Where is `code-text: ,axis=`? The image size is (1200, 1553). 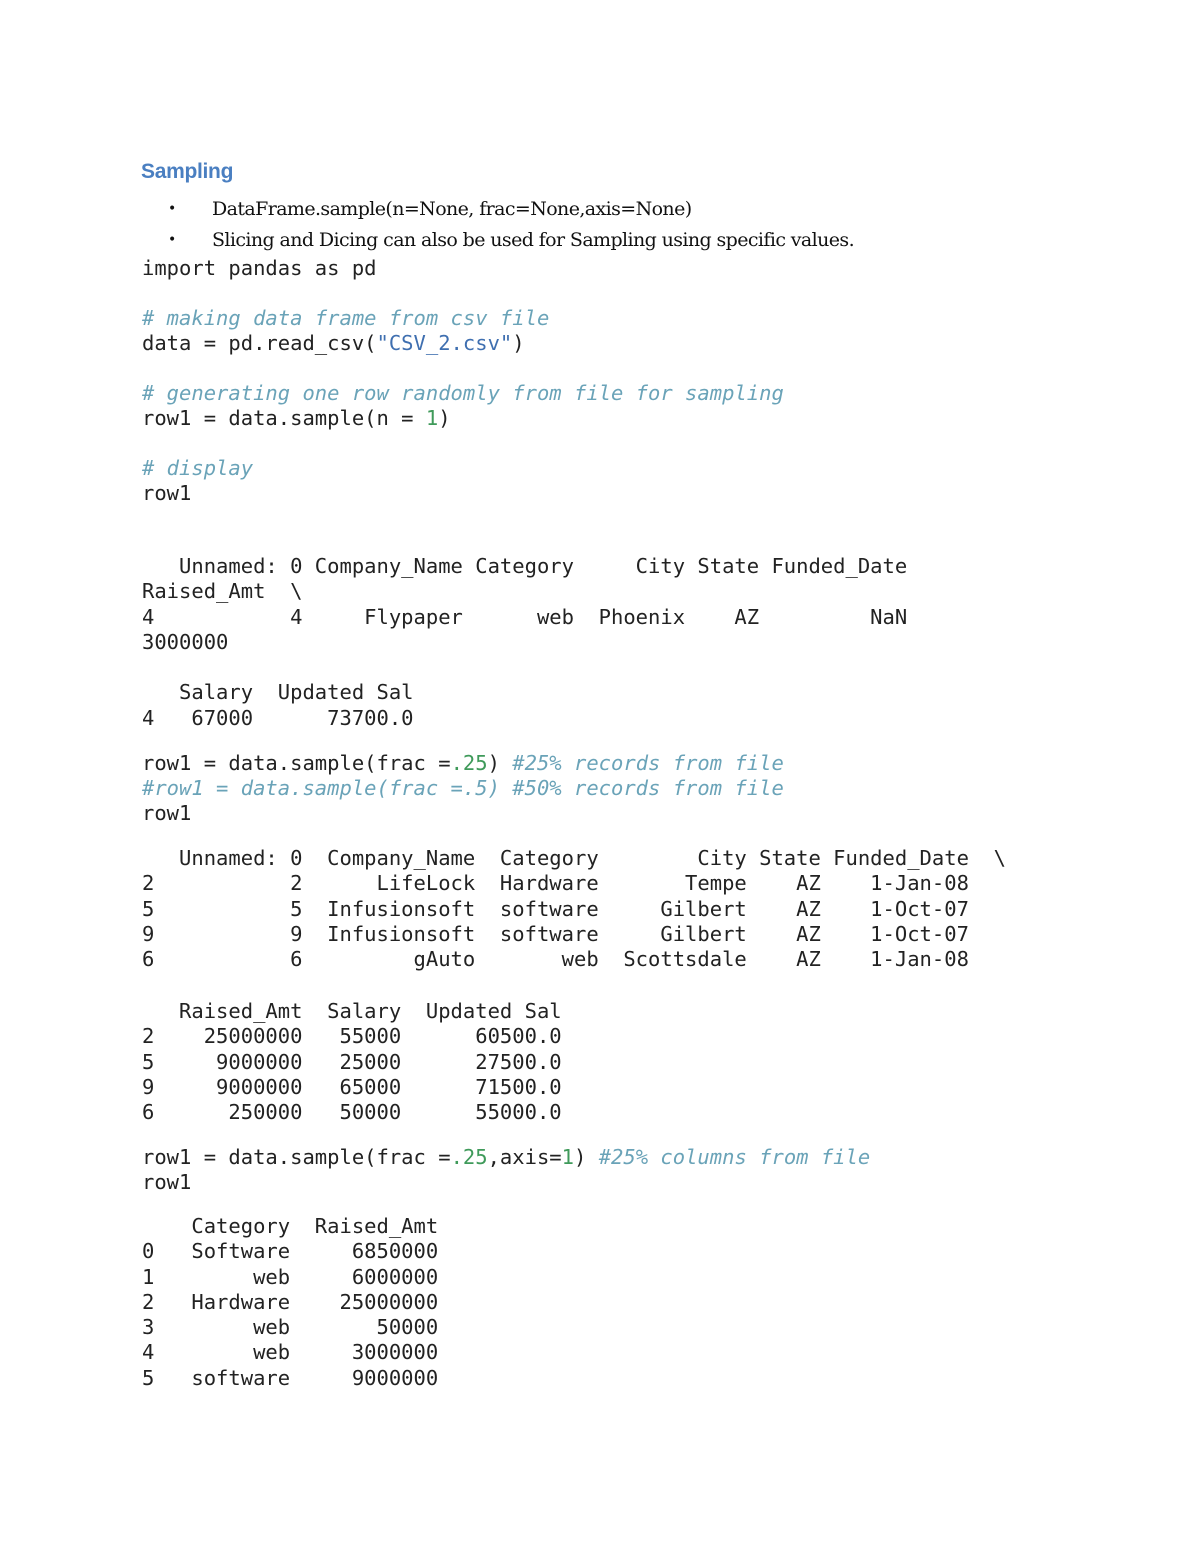
code-text: ,axis= is located at coordinates (524, 1157).